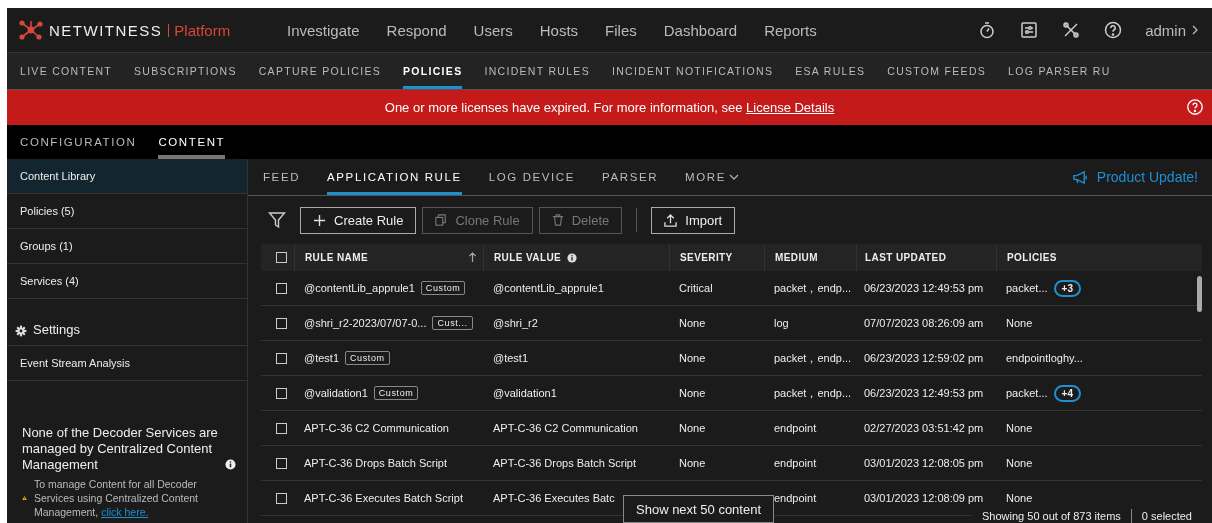 This screenshot has height=523, width=1212. What do you see at coordinates (609, 107) in the screenshot?
I see `banner-message: One or more licenses have expired. For more information, see License Details` at bounding box center [609, 107].